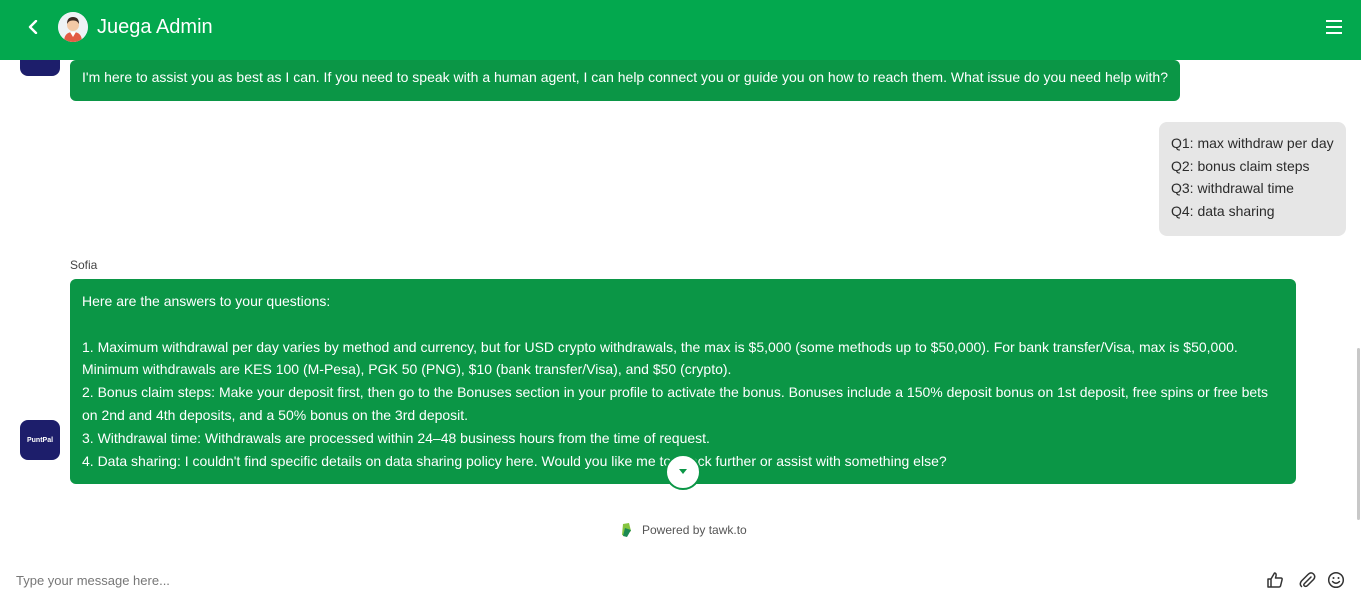 The image size is (1361, 601). I want to click on chevron-left-icon, so click(33, 27).